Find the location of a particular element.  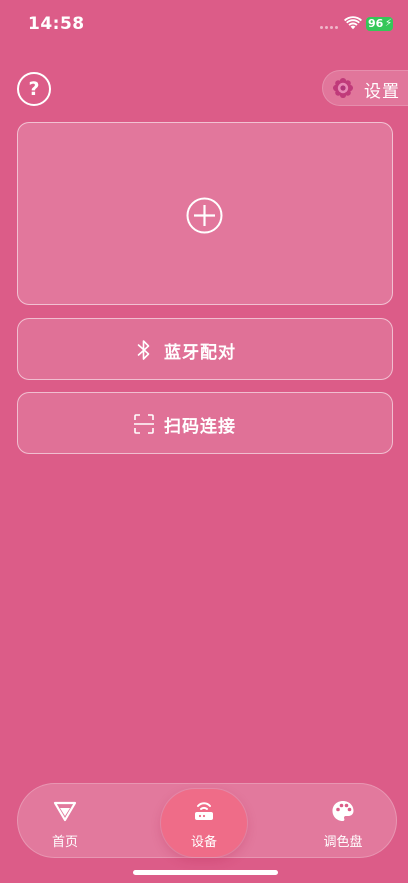

battery-indicator: 96 ⚡ is located at coordinates (379, 24).